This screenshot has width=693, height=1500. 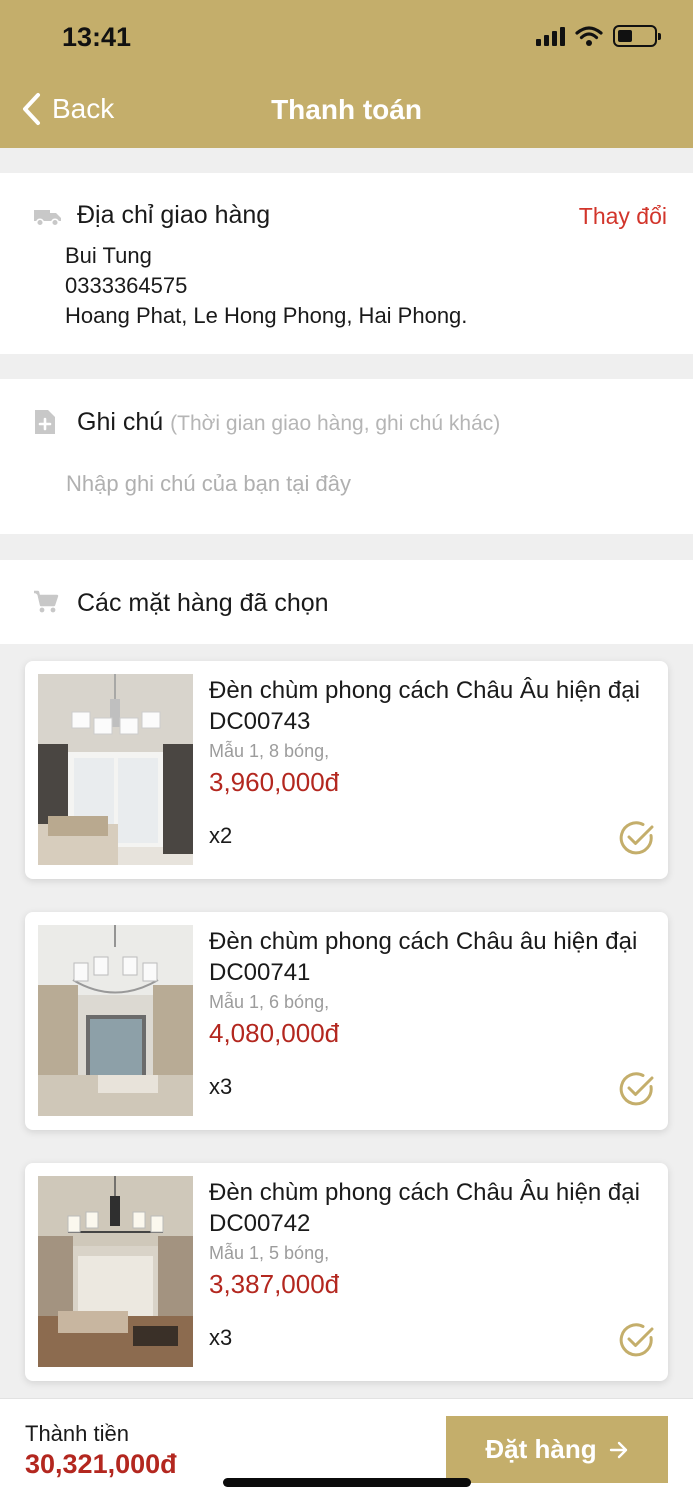 I want to click on status-time: 13:41, so click(x=97, y=37).